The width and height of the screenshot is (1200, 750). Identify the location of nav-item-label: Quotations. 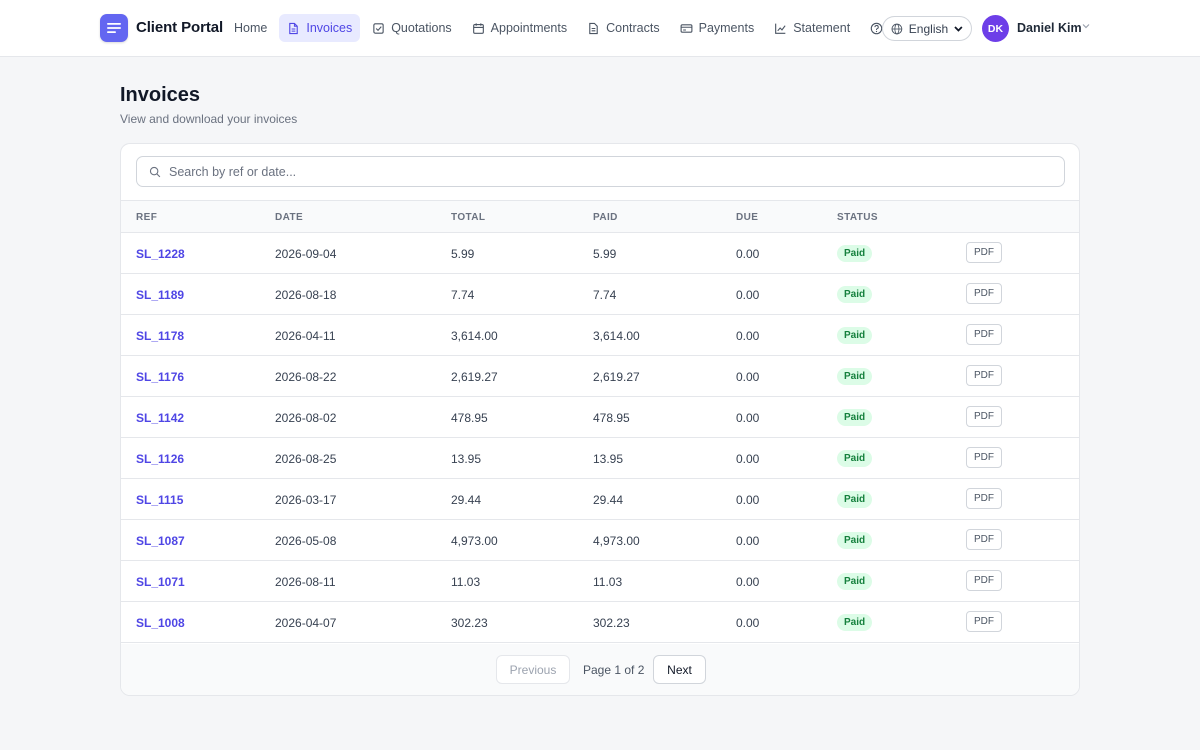
(421, 28).